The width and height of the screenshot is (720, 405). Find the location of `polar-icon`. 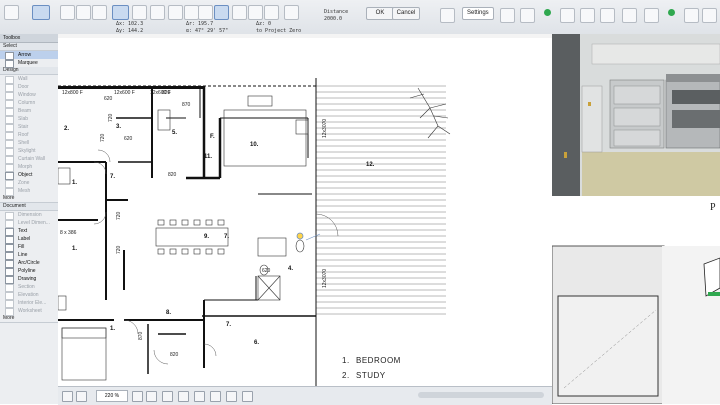

polar-icon is located at coordinates (255, 12).